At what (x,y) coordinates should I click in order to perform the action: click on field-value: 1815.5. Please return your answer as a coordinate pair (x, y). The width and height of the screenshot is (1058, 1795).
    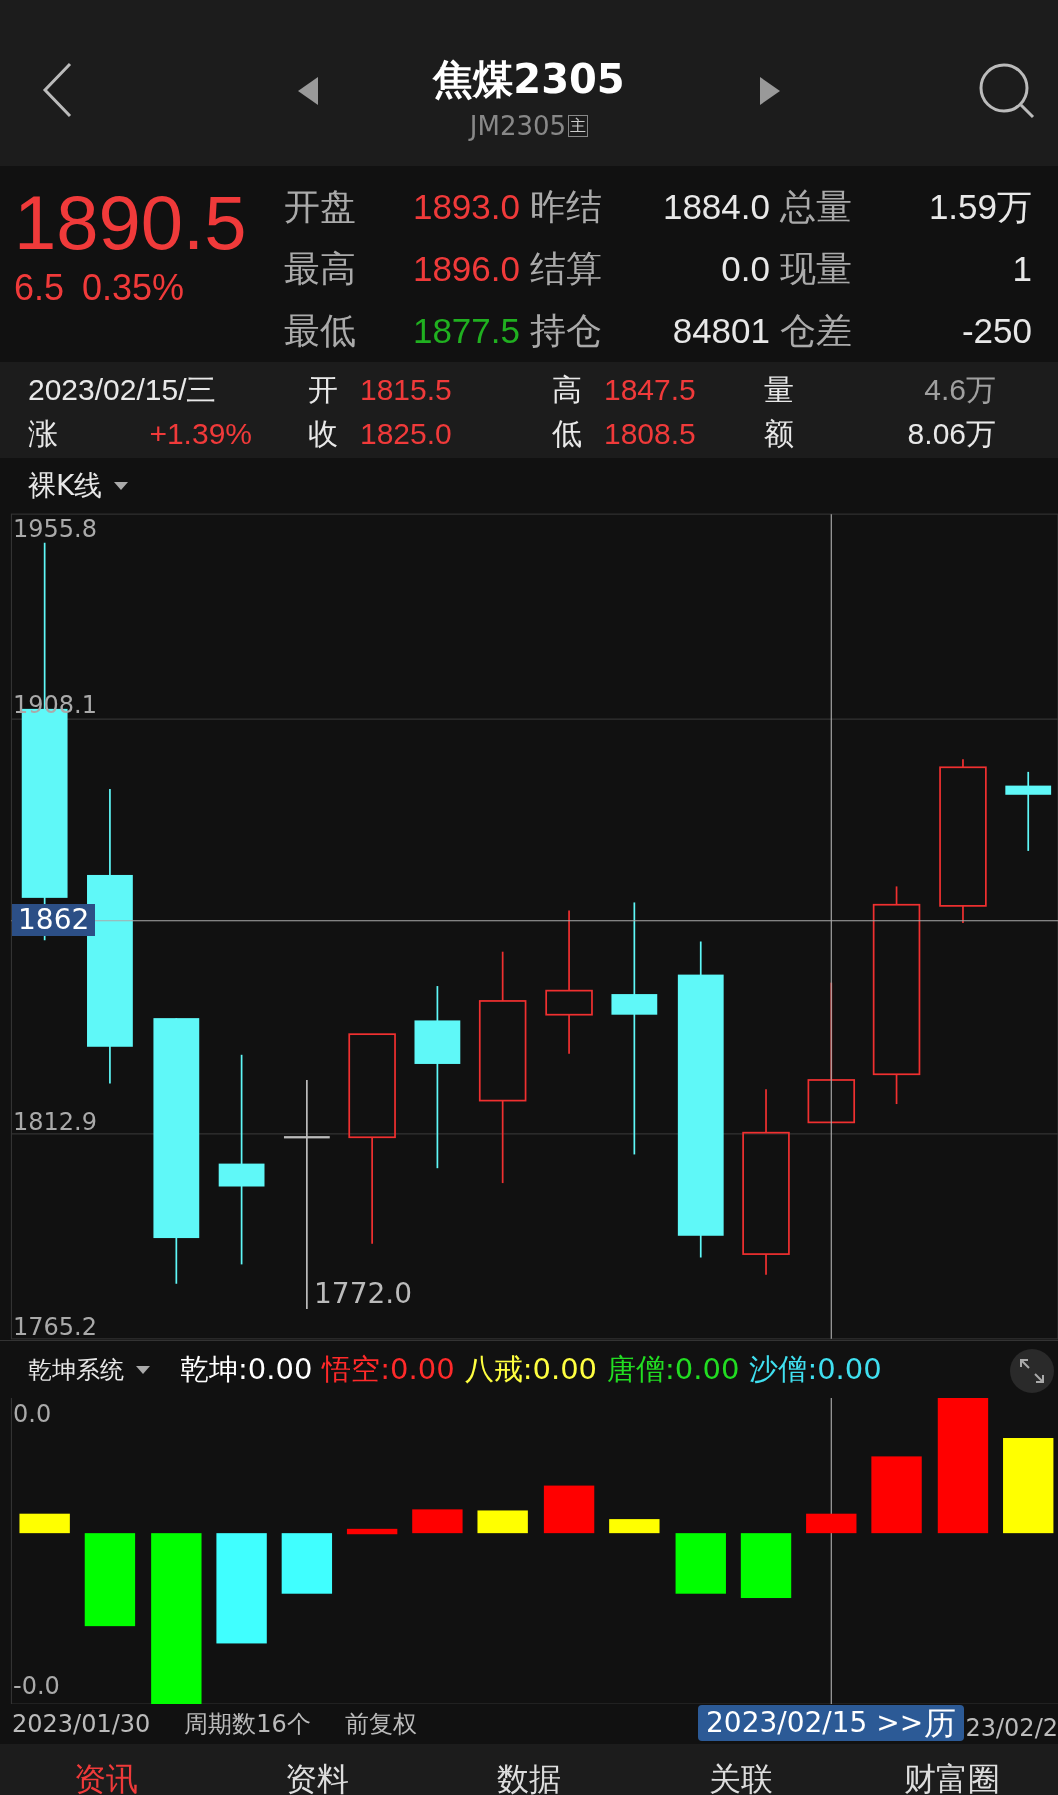
    Looking at the image, I should click on (406, 390).